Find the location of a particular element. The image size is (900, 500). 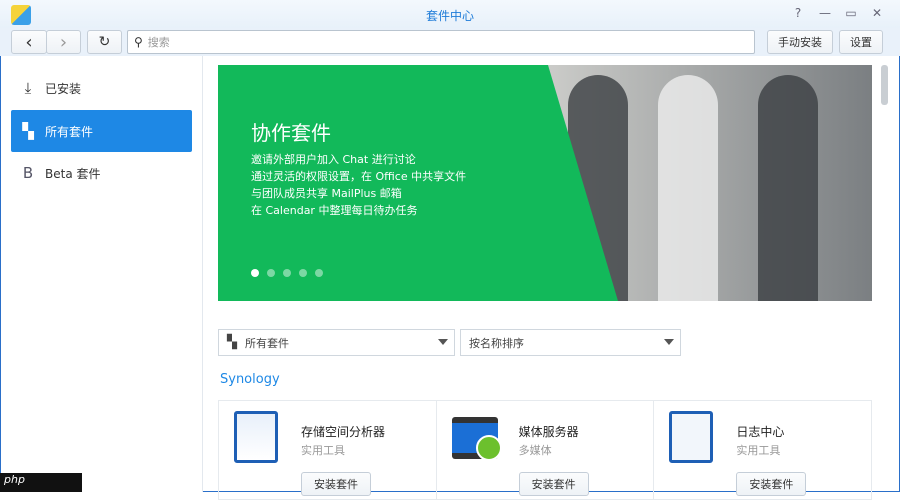

sort-dropdown: 按名称排序 is located at coordinates (570, 342).